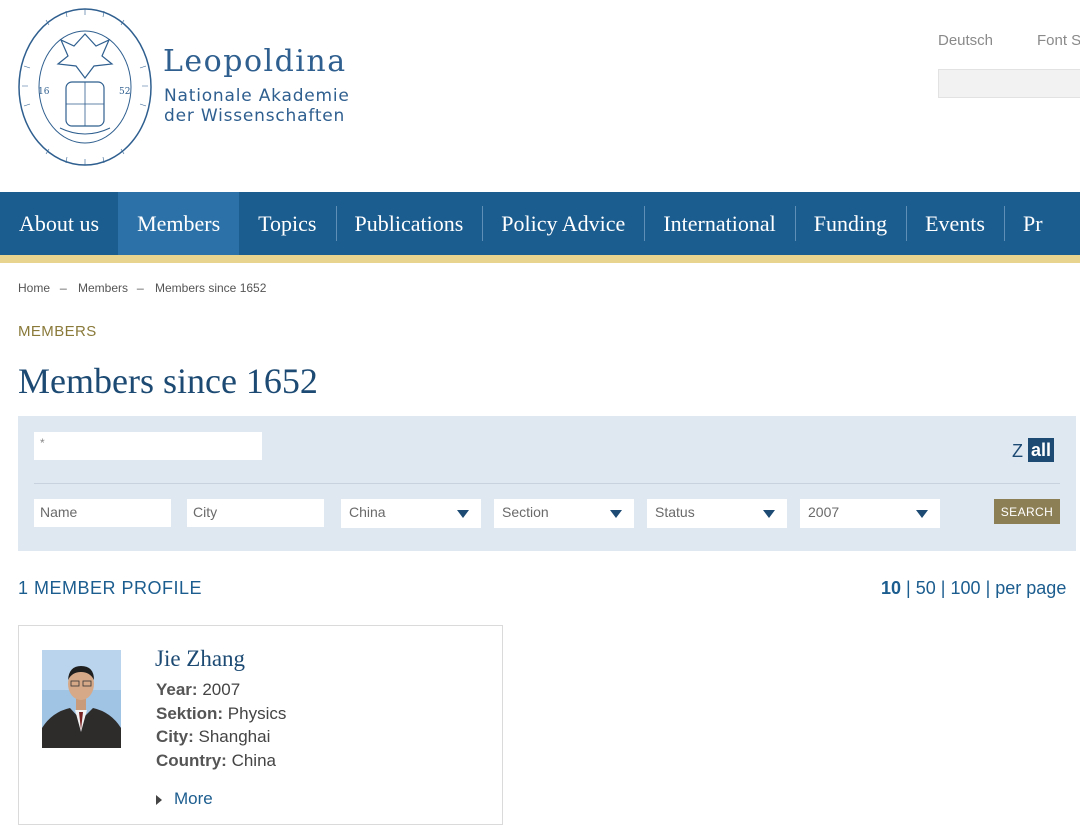 The height and width of the screenshot is (825, 1080). Describe the element at coordinates (411, 513) in the screenshot. I see `country-select: China` at that location.